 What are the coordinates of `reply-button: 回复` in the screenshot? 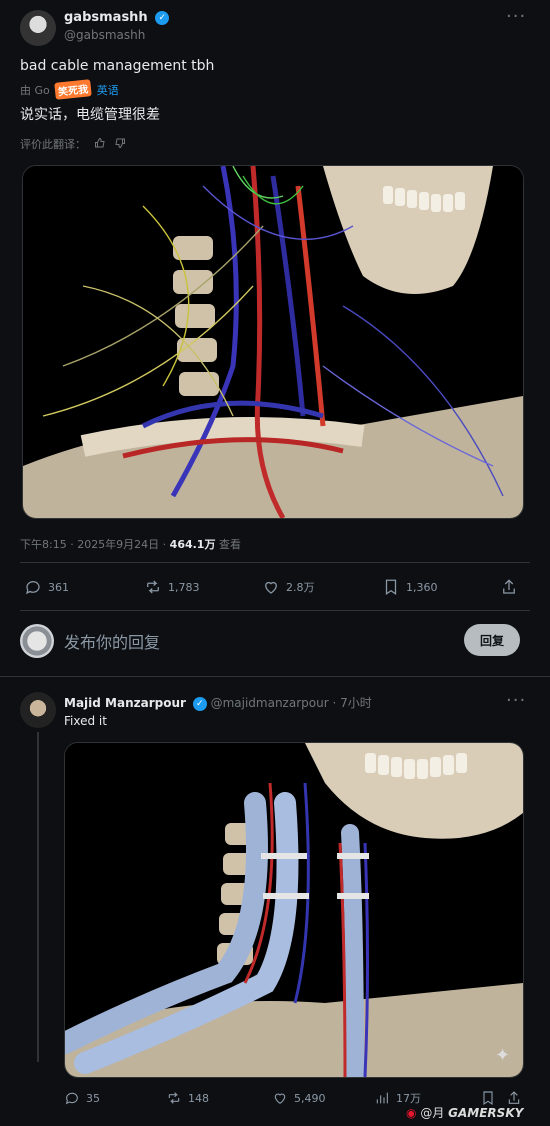 It's located at (492, 640).